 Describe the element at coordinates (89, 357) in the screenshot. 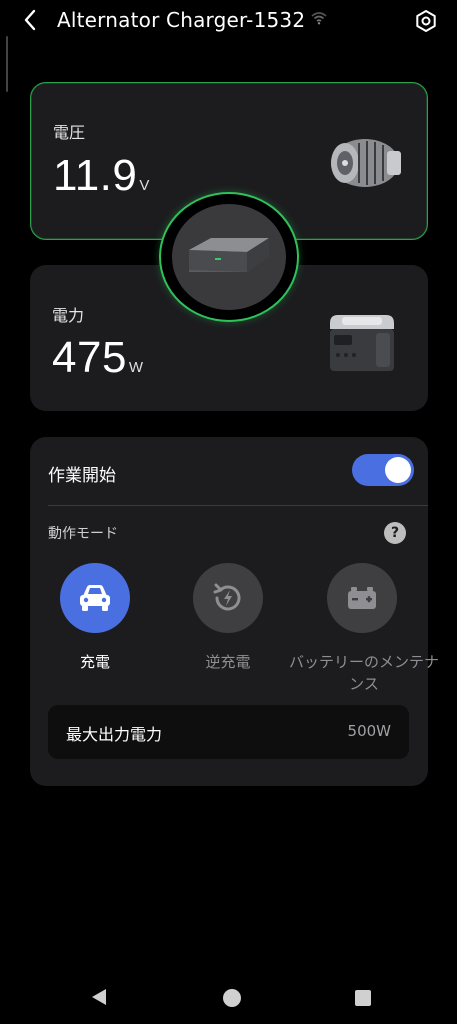

I see `power-number: 475` at that location.